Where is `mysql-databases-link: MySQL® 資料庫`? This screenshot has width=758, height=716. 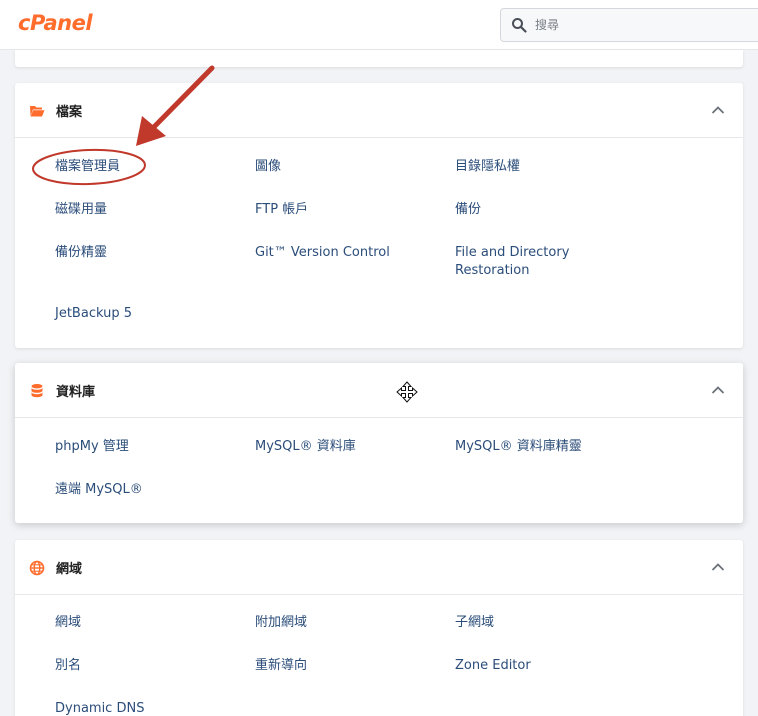
mysql-databases-link: MySQL® 資料庫 is located at coordinates (345, 447).